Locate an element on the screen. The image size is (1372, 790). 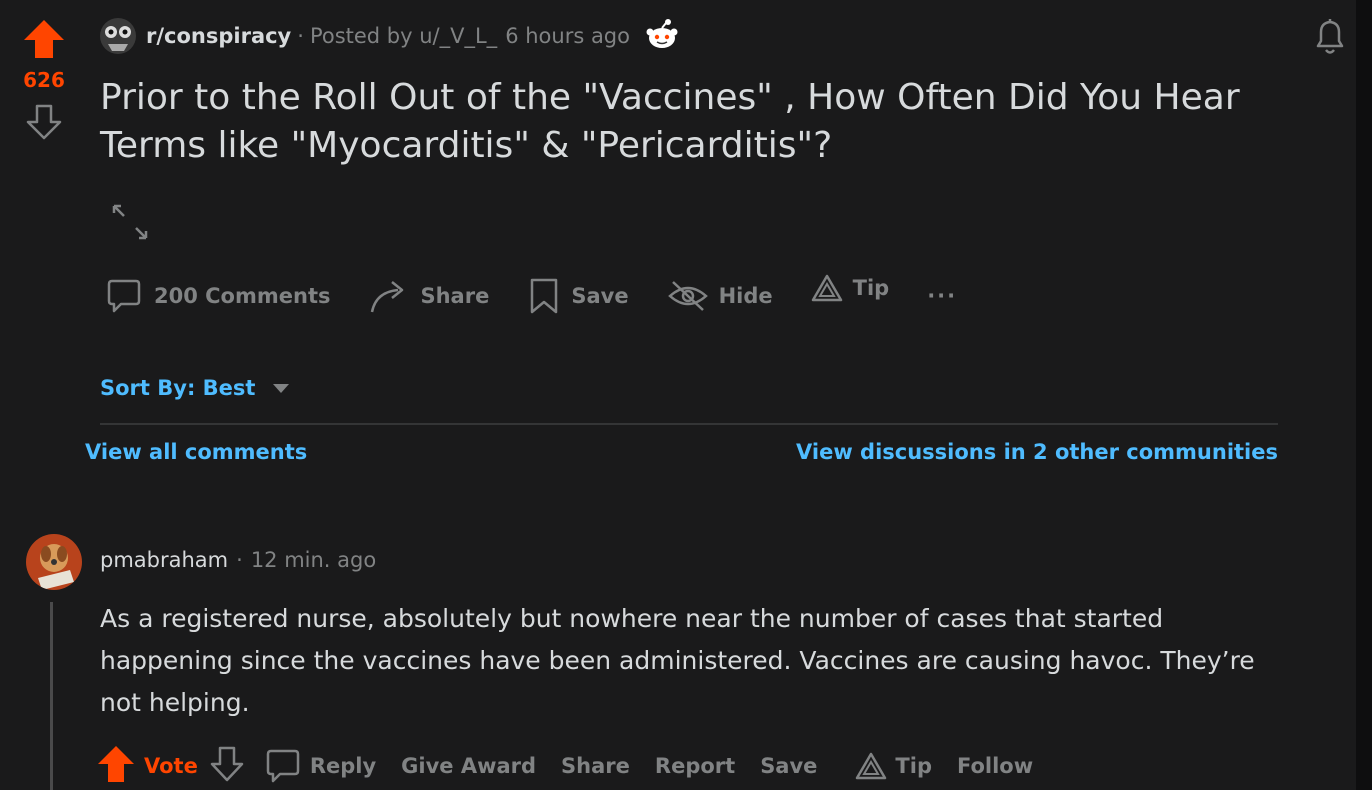
save-button: Save is located at coordinates (578, 296).